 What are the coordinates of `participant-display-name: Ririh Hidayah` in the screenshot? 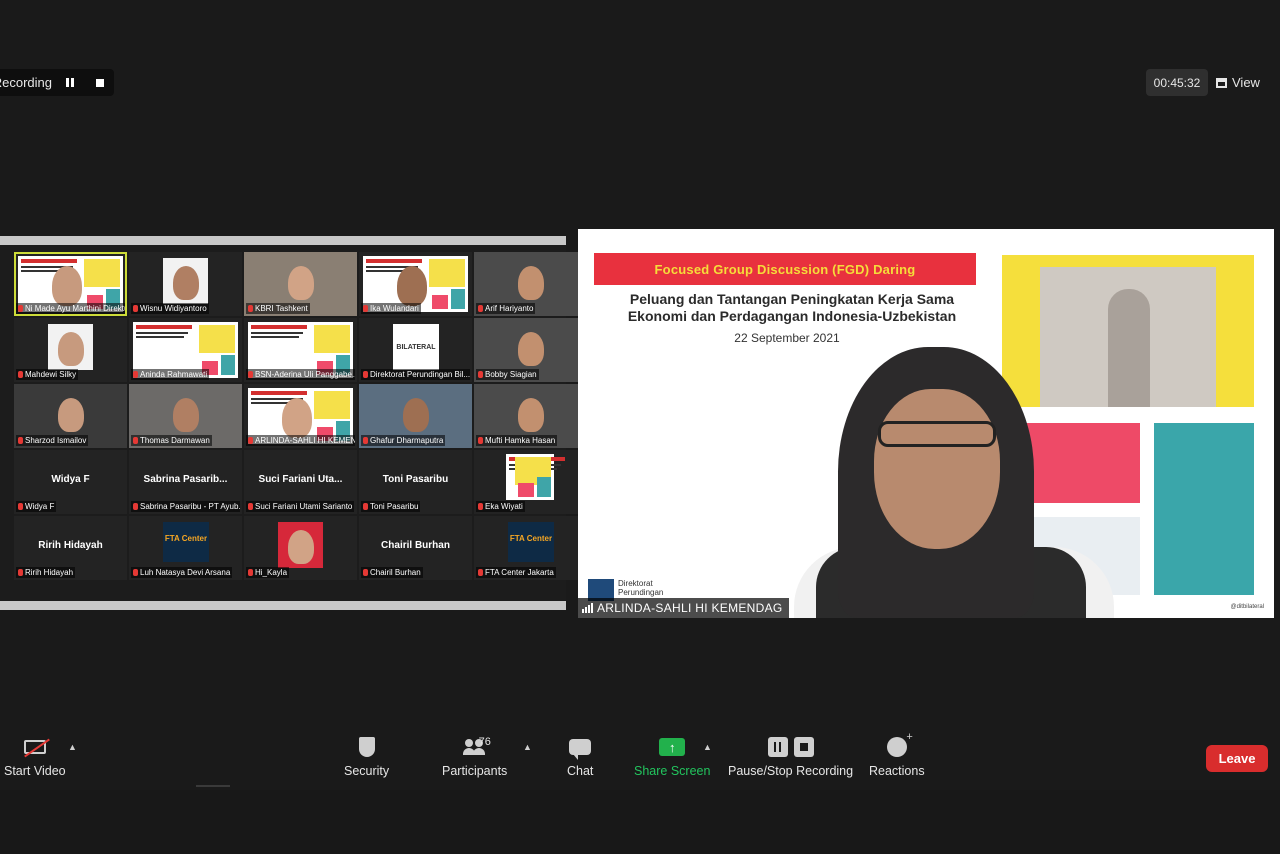 It's located at (70, 545).